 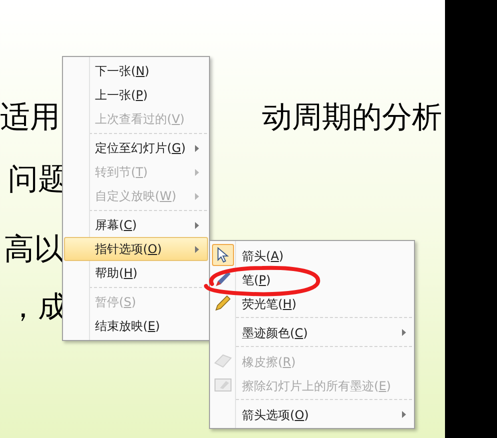 What do you see at coordinates (116, 225) in the screenshot?
I see `menu-item-label: 屏幕(C)` at bounding box center [116, 225].